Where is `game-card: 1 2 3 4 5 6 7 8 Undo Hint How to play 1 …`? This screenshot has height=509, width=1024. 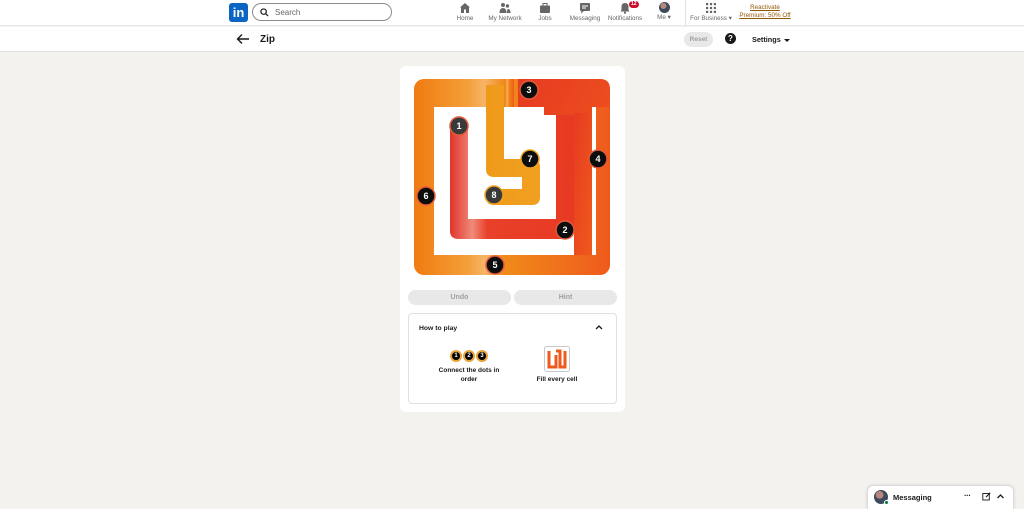
game-card: 1 2 3 4 5 6 7 8 Undo Hint How to play 1 … is located at coordinates (512, 239).